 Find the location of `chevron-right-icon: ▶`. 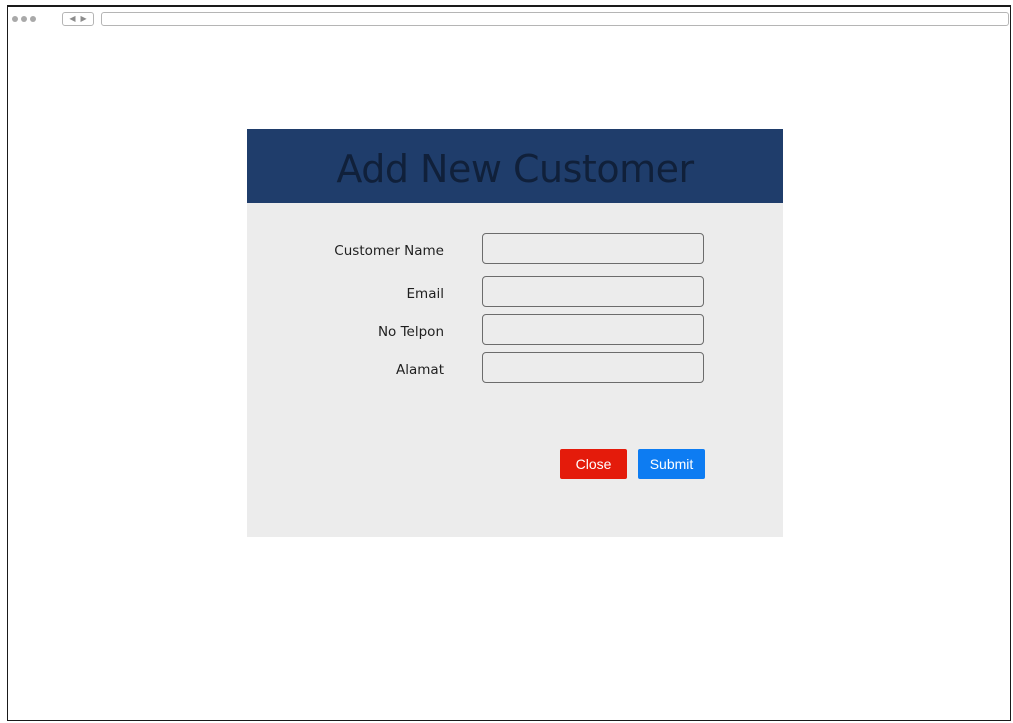

chevron-right-icon: ▶ is located at coordinates (84, 19).